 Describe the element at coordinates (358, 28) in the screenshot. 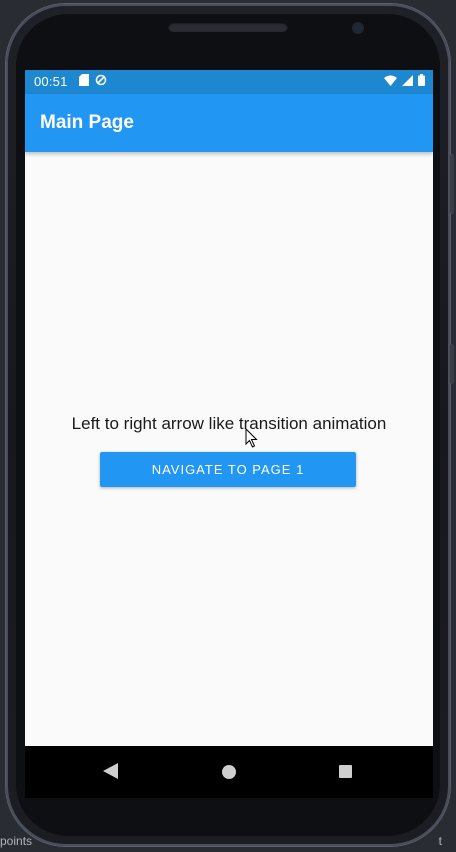

I see `front-camera` at that location.